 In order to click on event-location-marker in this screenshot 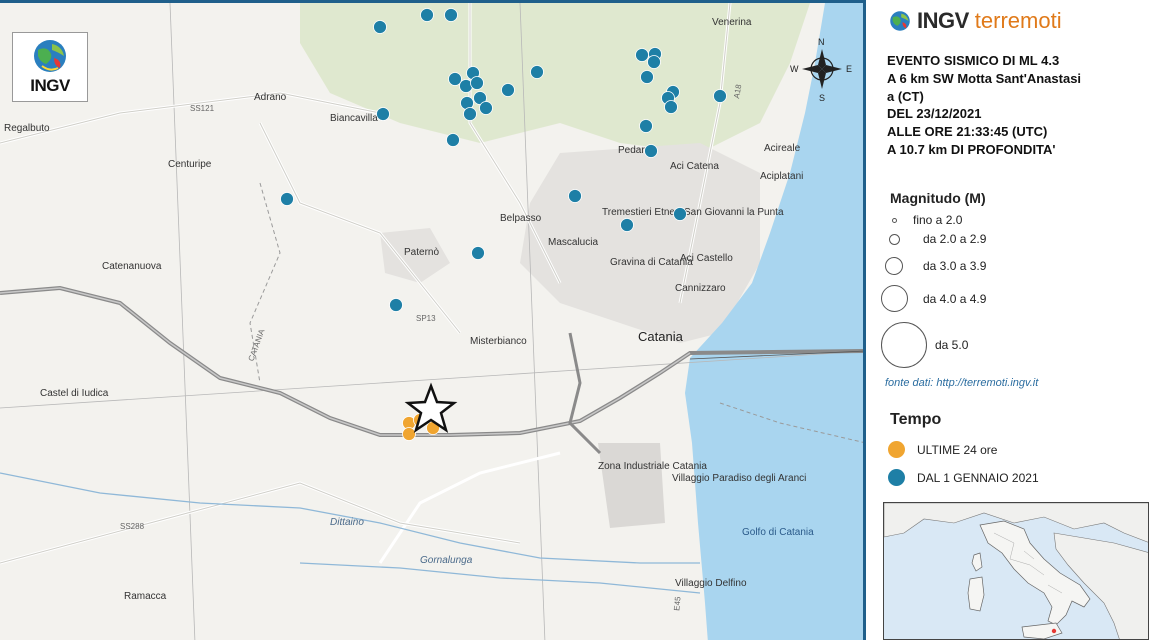, I will do `click(1054, 631)`.